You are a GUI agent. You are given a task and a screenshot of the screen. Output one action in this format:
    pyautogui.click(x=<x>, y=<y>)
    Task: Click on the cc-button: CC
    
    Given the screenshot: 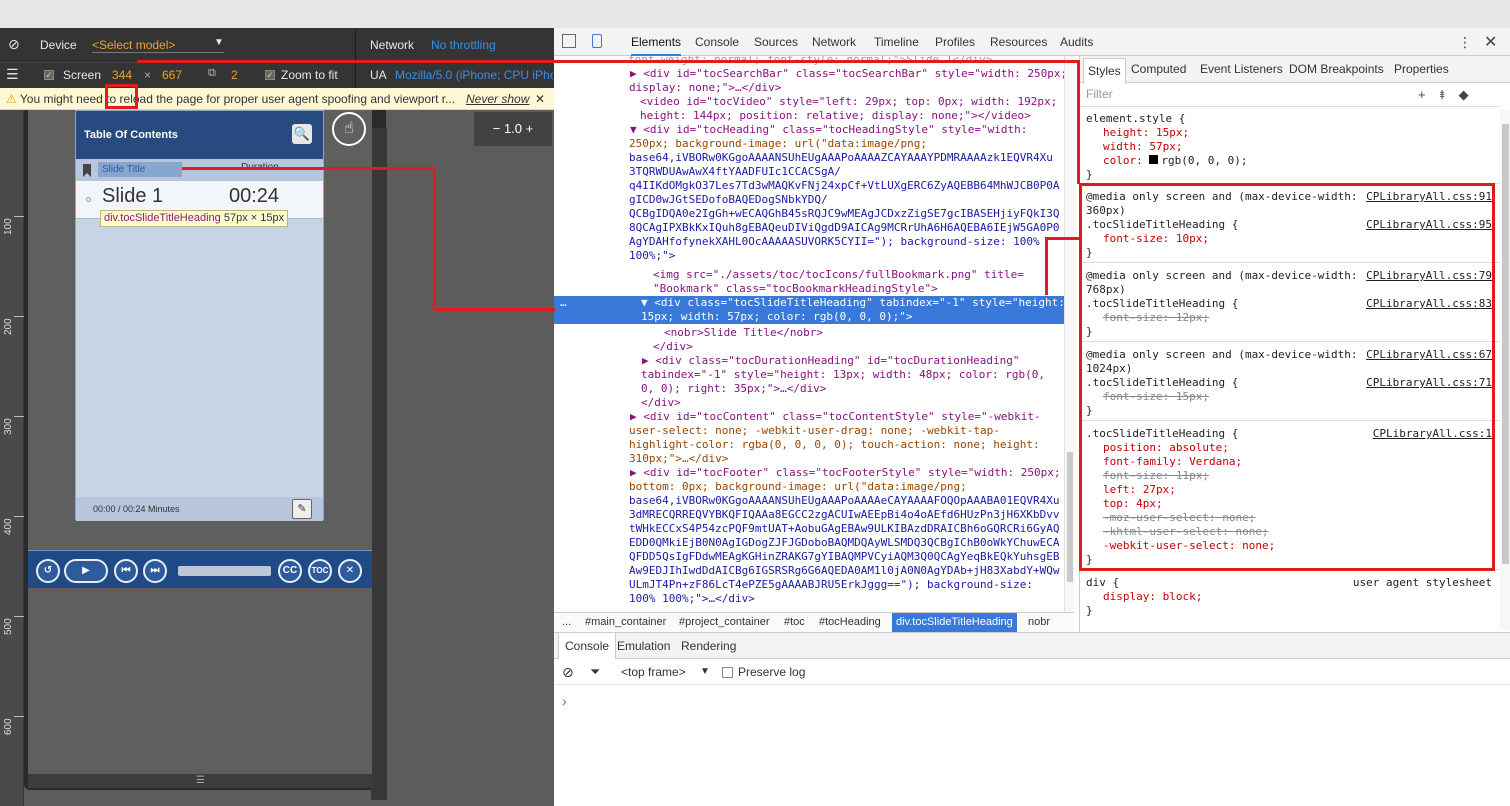 What is the action you would take?
    pyautogui.click(x=290, y=571)
    